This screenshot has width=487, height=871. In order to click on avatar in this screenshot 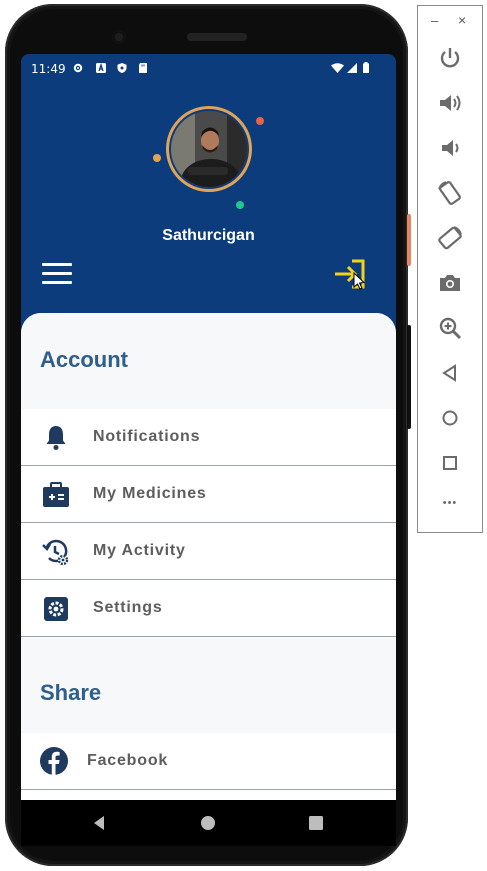, I will do `click(209, 149)`.